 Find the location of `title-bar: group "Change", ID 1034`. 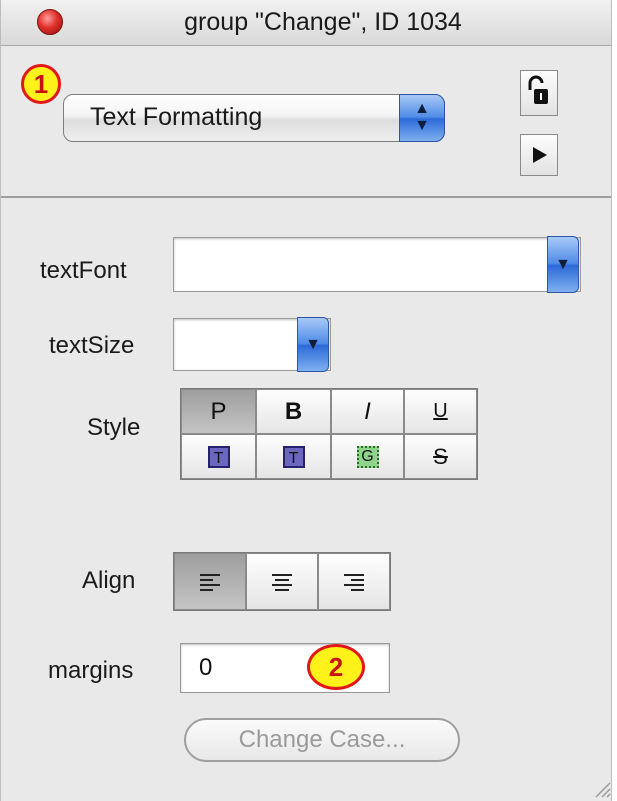

title-bar: group "Change", ID 1034 is located at coordinates (306, 23).